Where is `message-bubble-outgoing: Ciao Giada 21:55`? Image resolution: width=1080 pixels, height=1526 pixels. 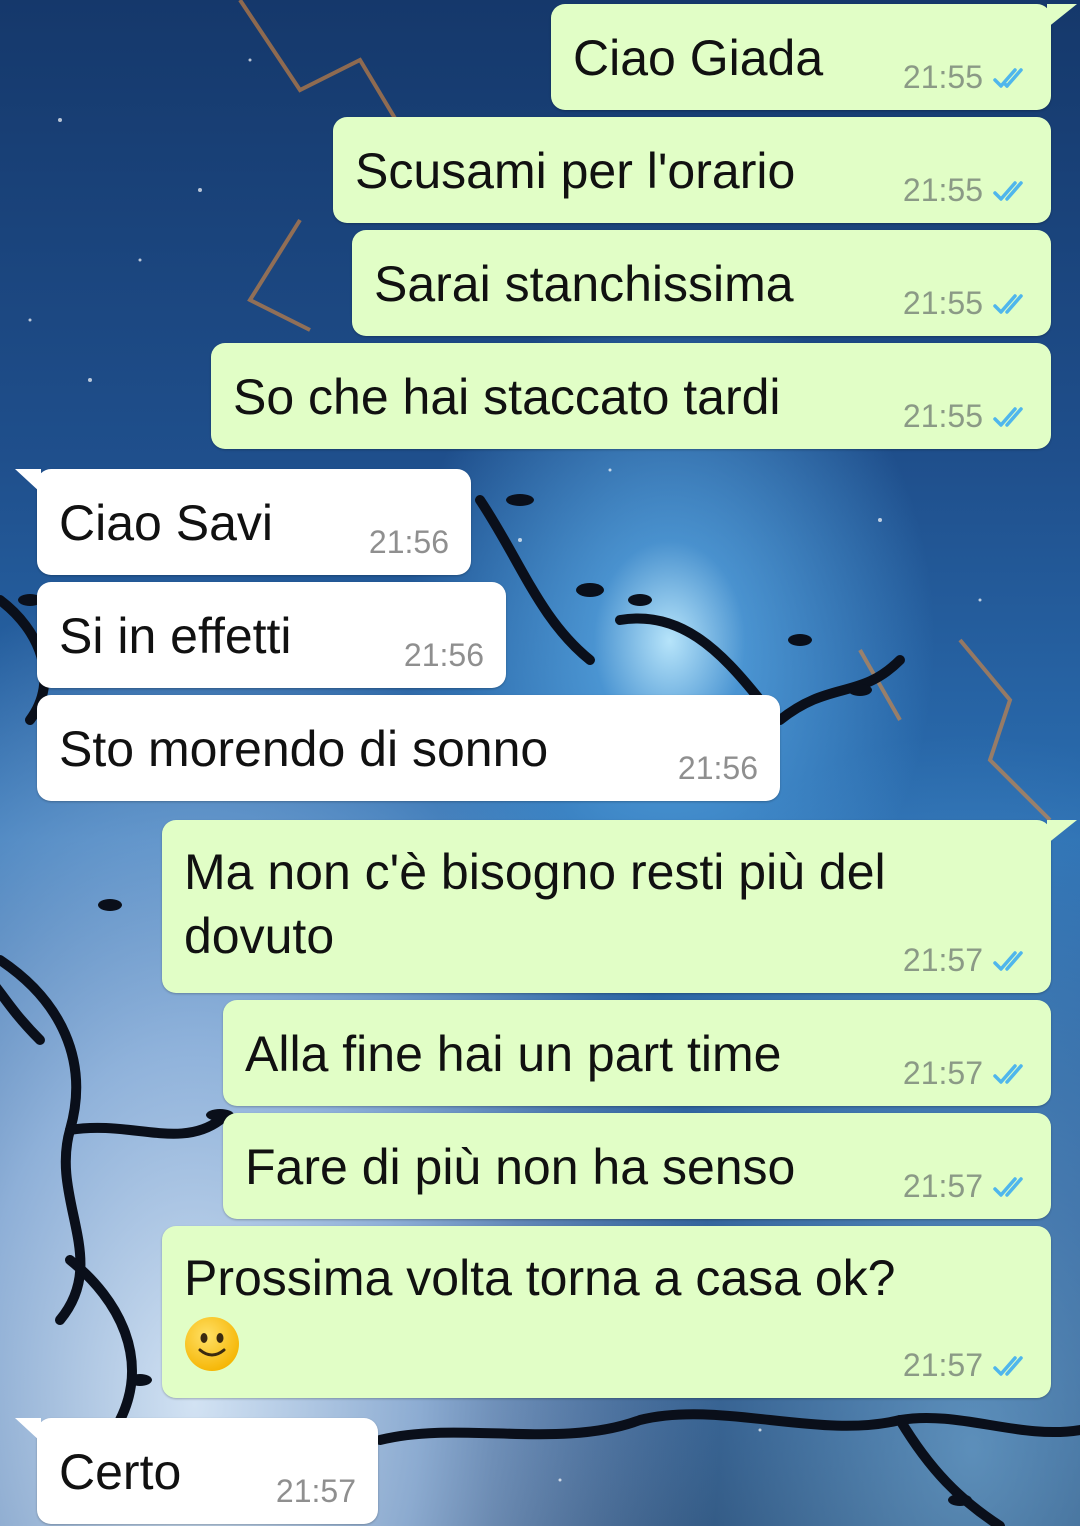
message-bubble-outgoing: Ciao Giada 21:55 is located at coordinates (814, 57).